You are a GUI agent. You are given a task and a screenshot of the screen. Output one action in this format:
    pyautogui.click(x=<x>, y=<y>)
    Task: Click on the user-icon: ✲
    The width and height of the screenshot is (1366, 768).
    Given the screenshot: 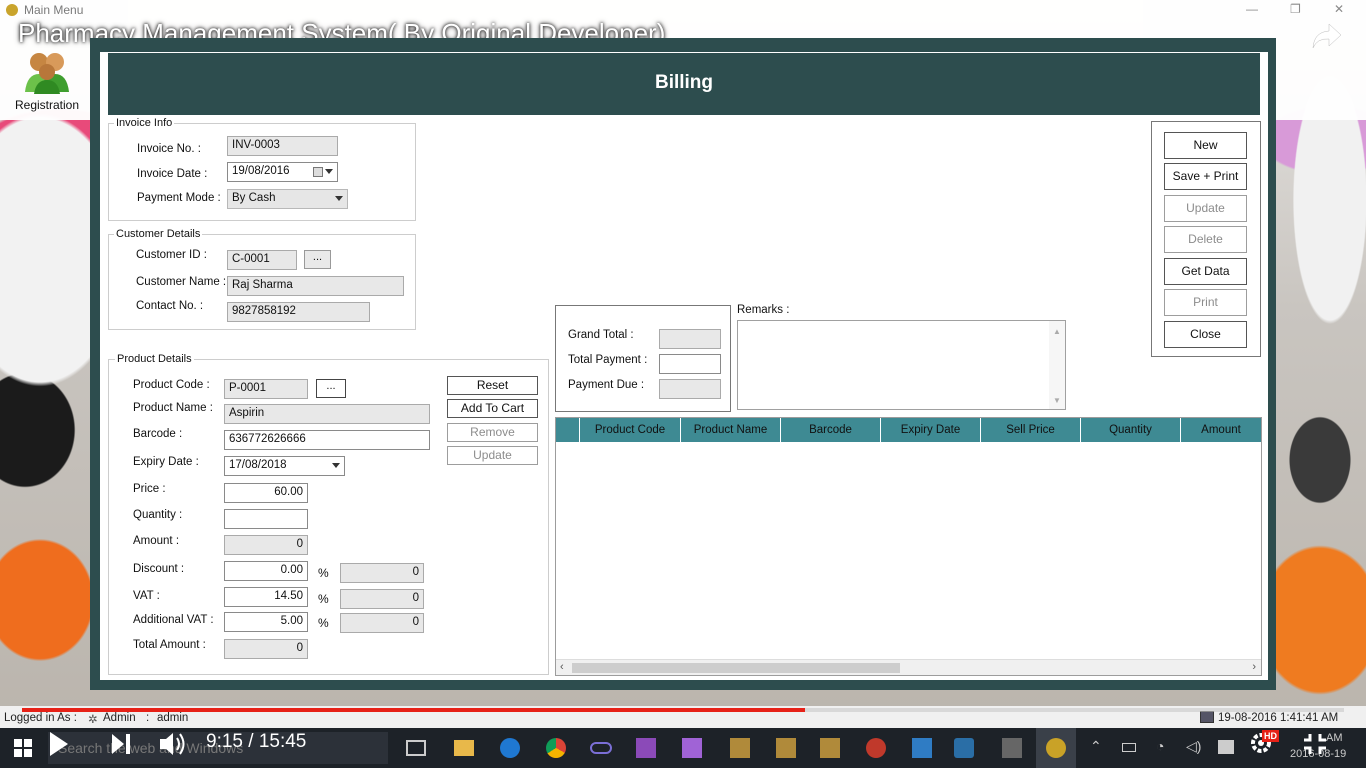 What is the action you would take?
    pyautogui.click(x=93, y=720)
    